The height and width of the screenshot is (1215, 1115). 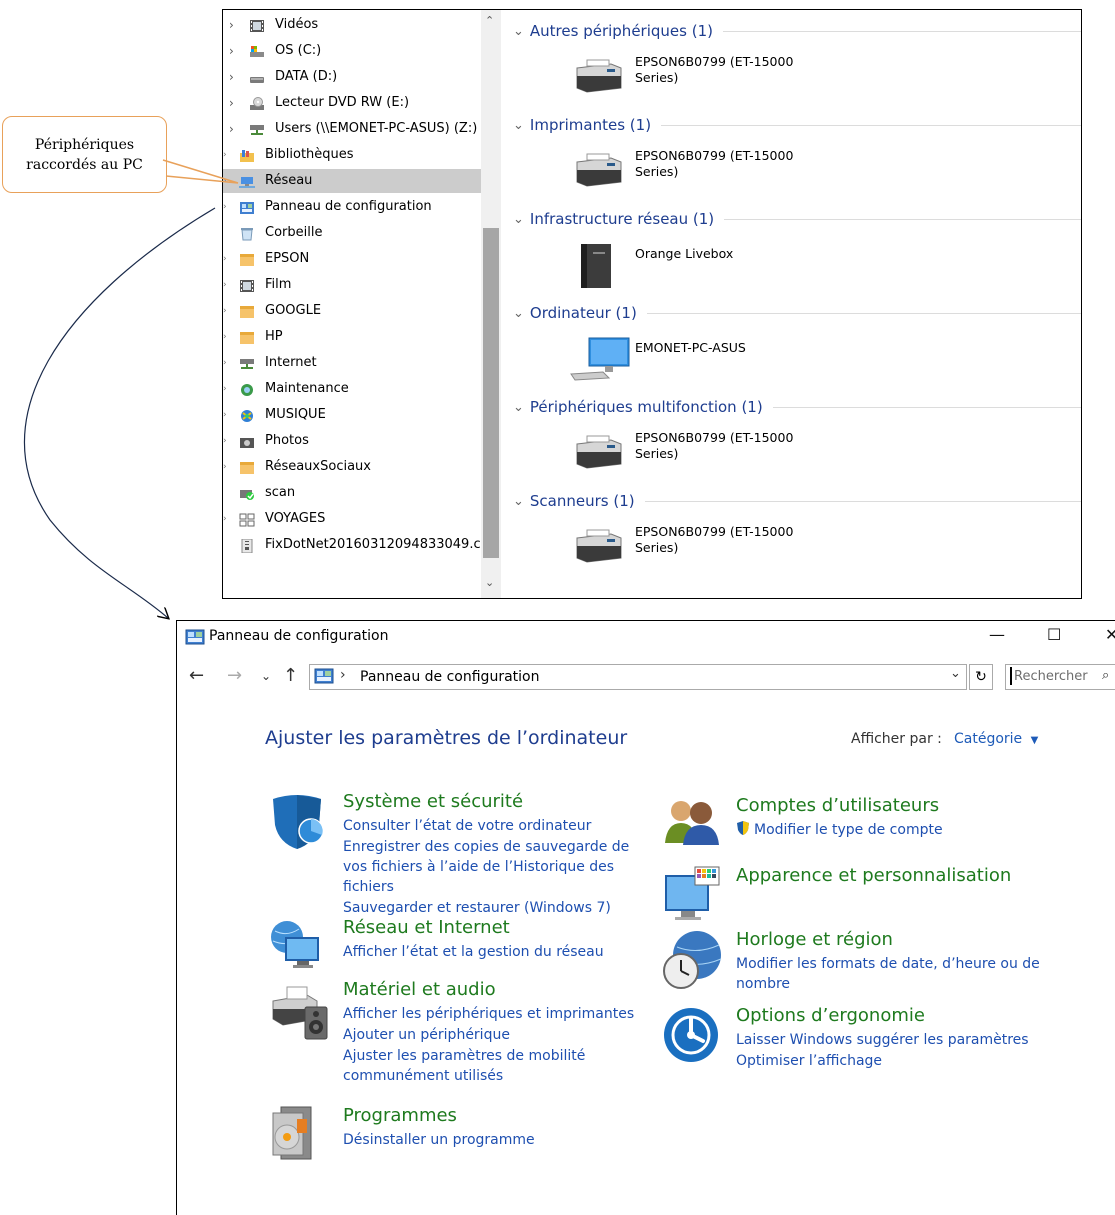 I want to click on recent-chevron-down-icon: ⌄, so click(x=266, y=676).